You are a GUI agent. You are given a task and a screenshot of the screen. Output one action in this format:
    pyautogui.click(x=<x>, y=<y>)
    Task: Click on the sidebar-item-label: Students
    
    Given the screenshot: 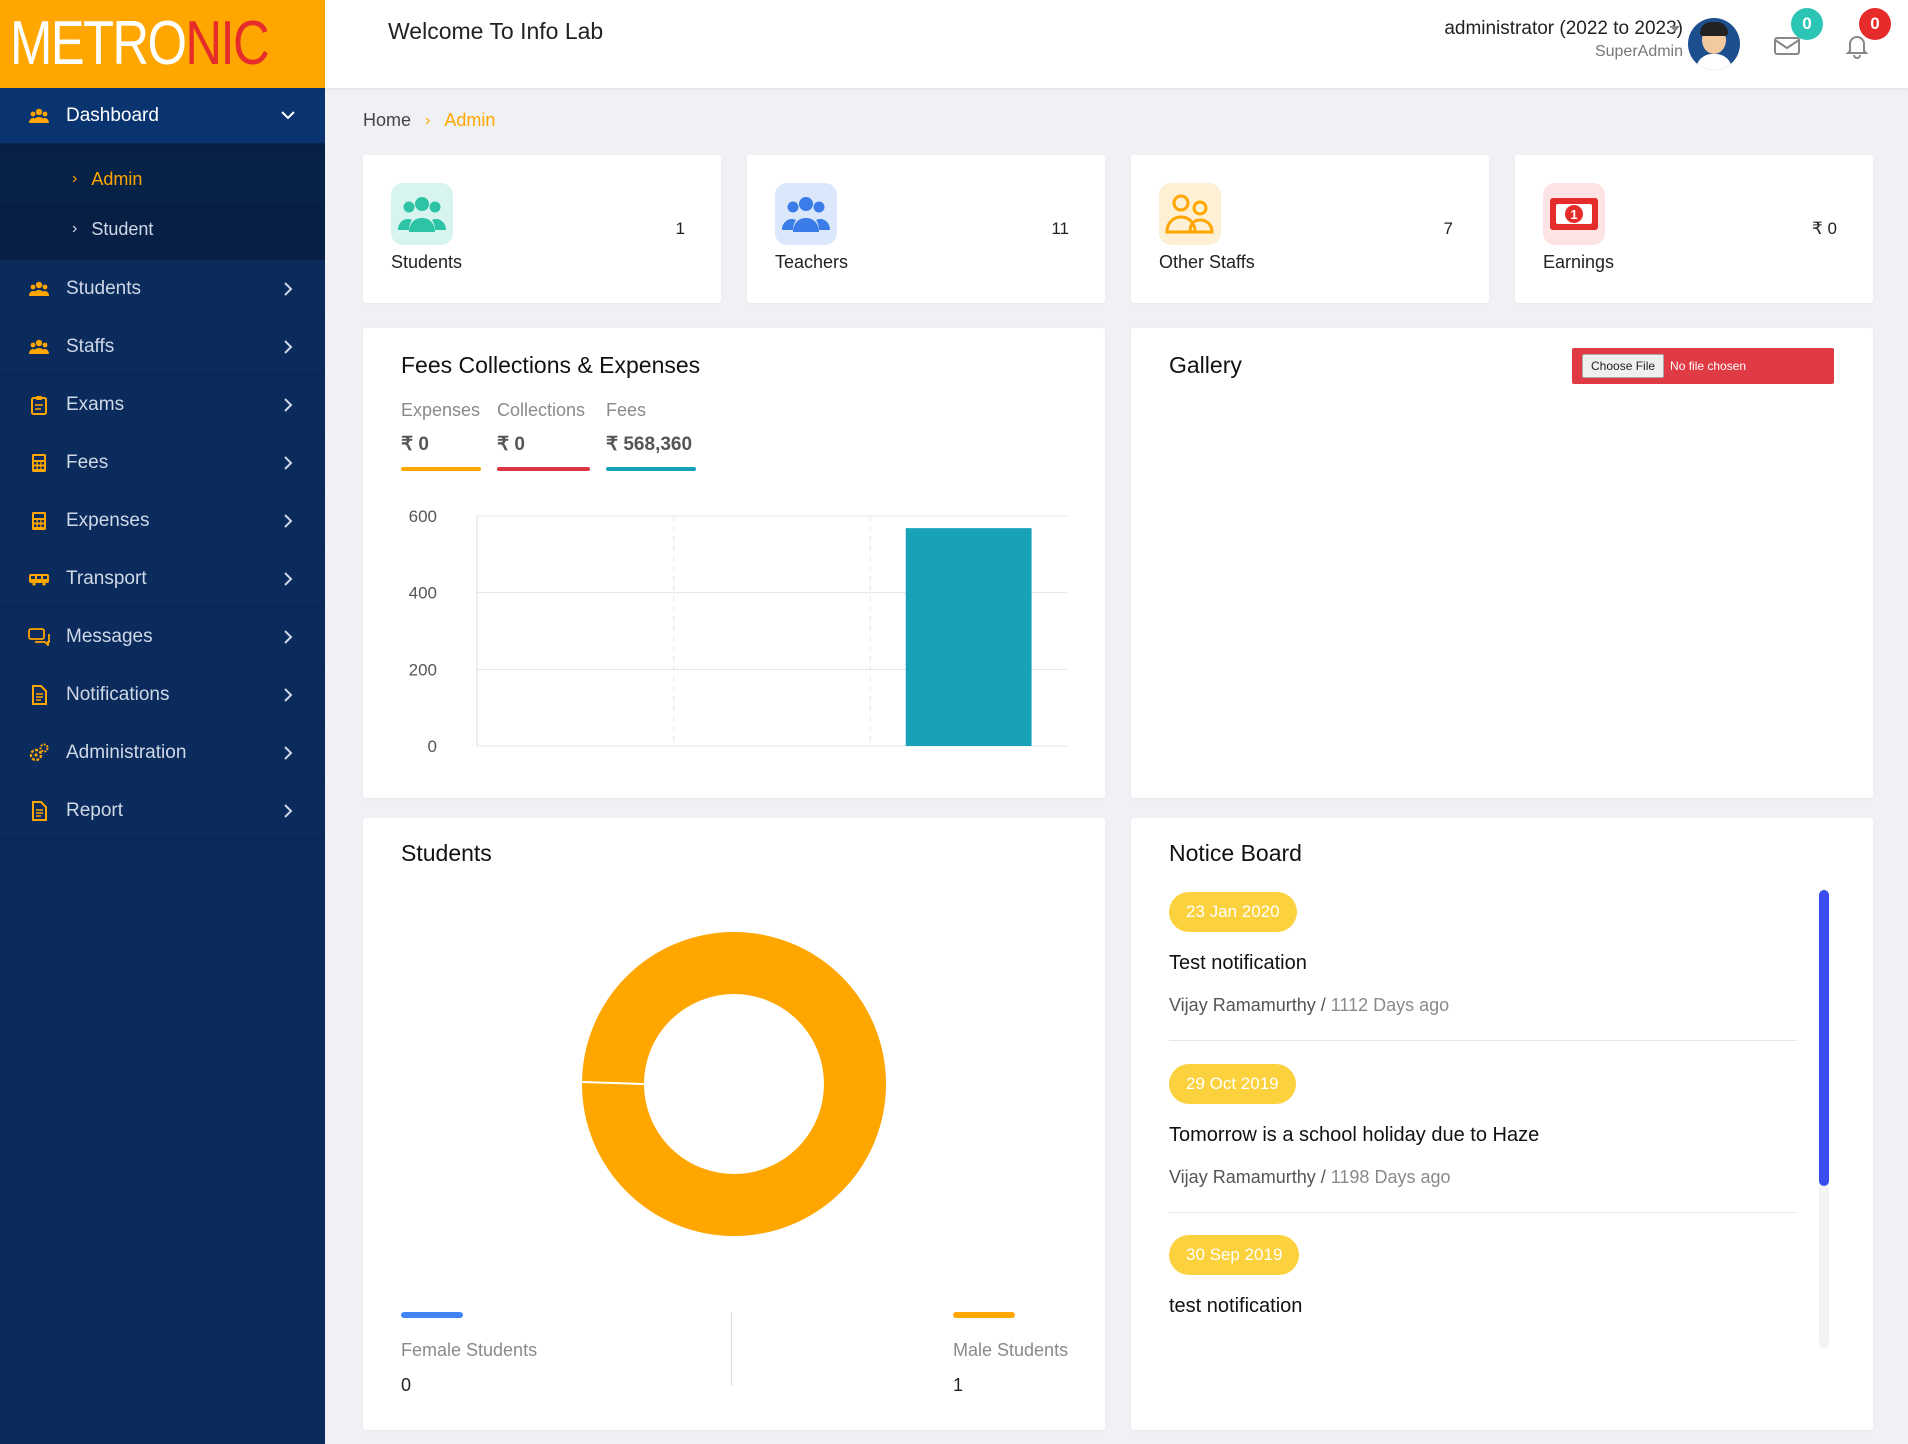 What is the action you would take?
    pyautogui.click(x=103, y=288)
    